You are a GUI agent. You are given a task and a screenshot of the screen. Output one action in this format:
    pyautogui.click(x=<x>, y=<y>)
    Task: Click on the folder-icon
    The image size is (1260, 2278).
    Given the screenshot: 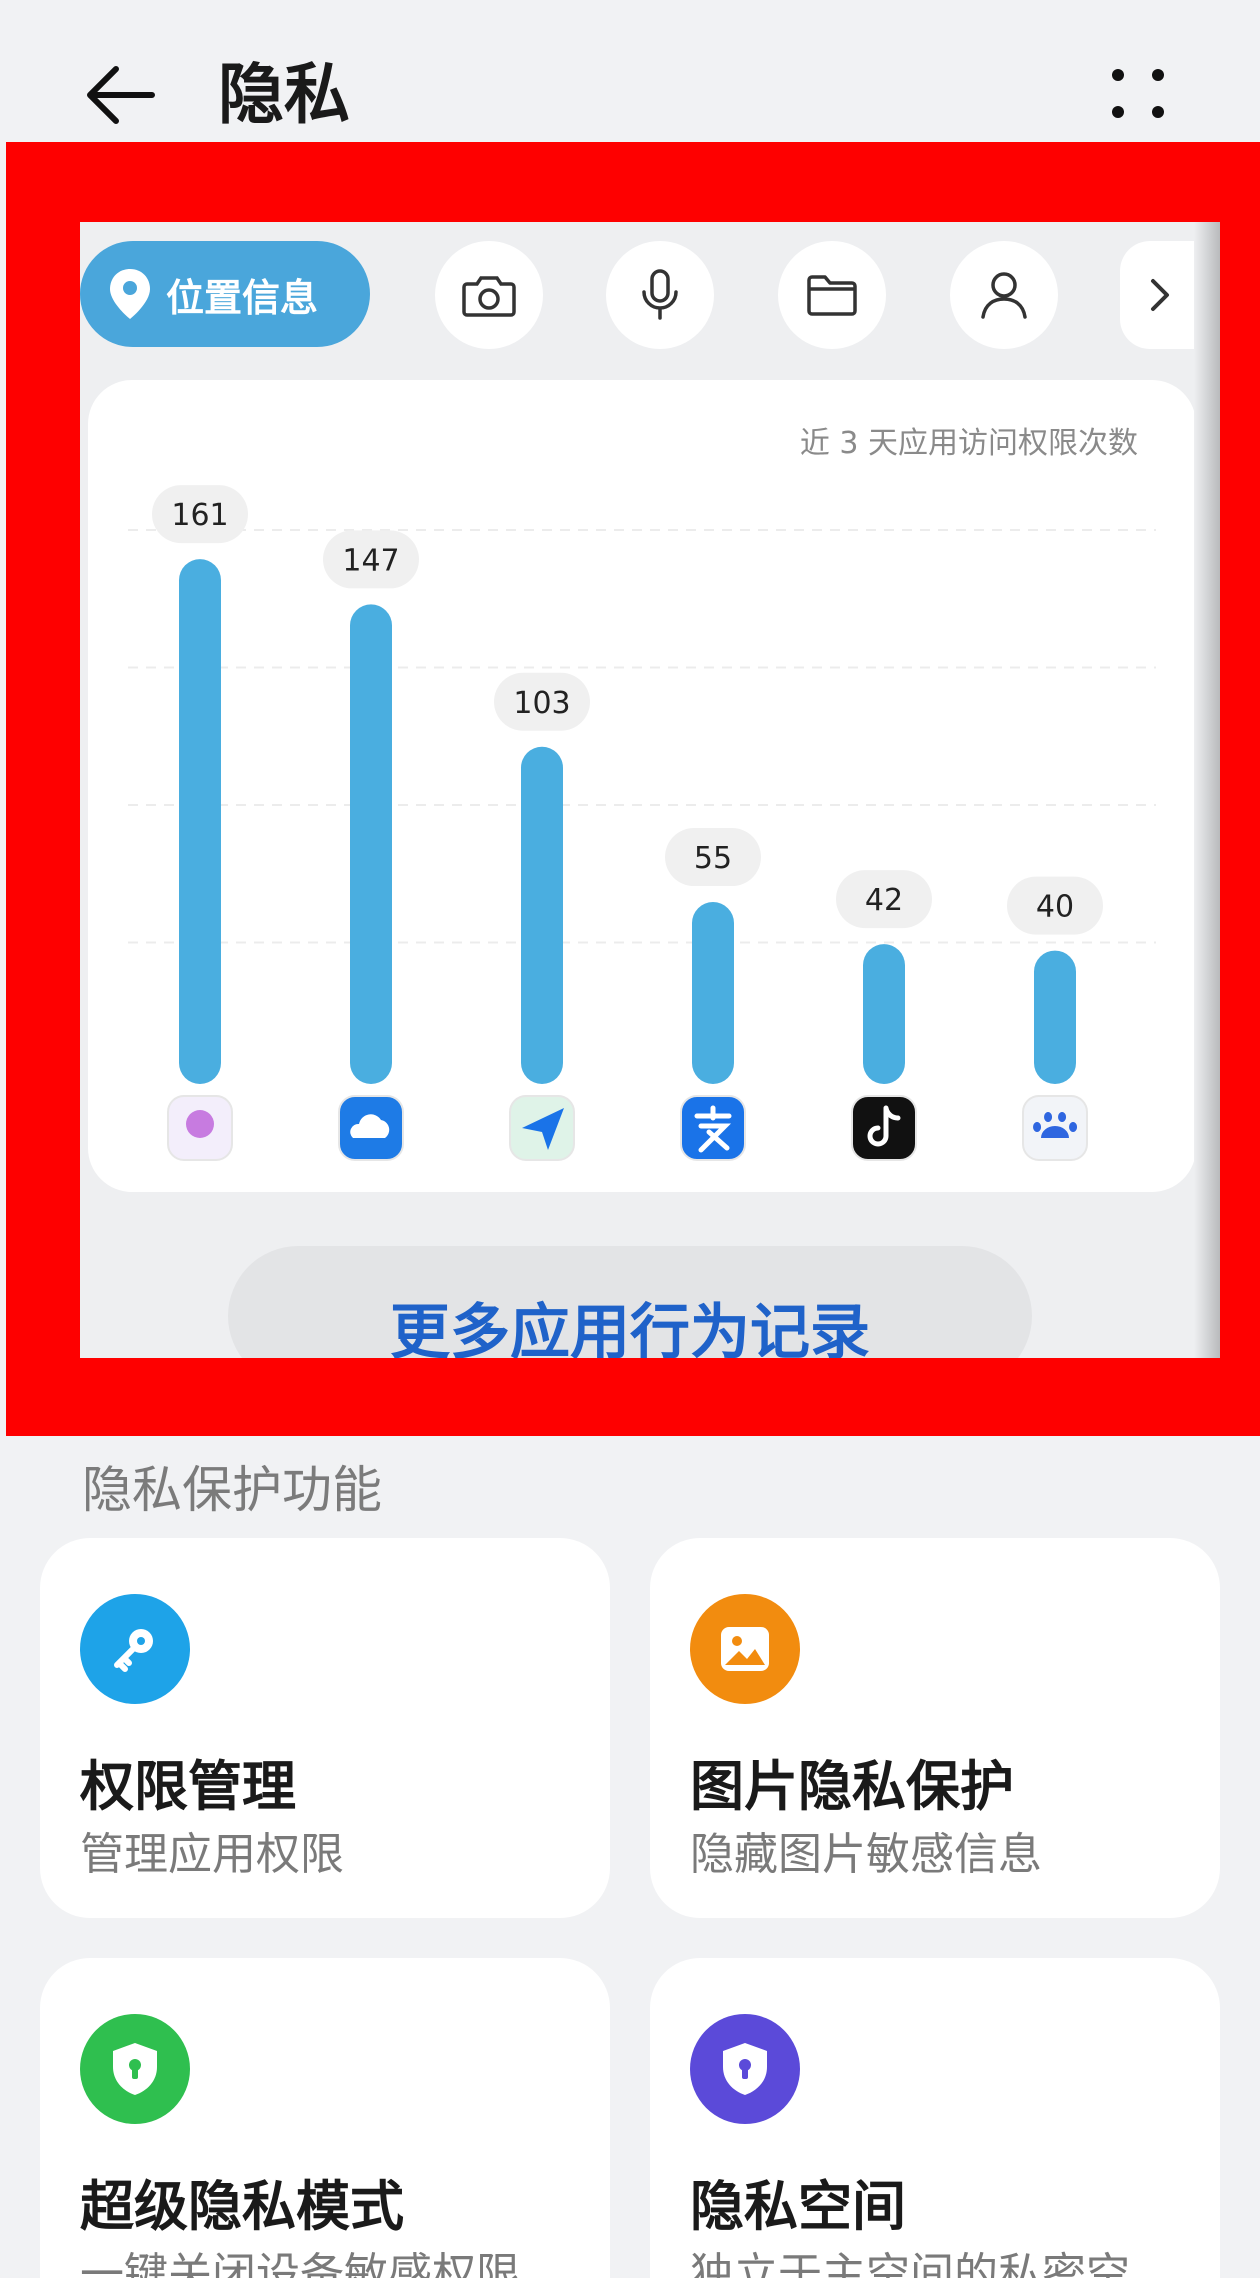 What is the action you would take?
    pyautogui.click(x=832, y=295)
    